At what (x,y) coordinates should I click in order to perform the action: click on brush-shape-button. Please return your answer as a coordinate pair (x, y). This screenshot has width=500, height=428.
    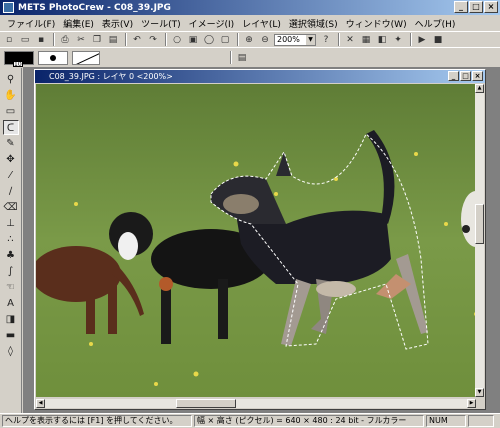
    Looking at the image, I should click on (53, 57).